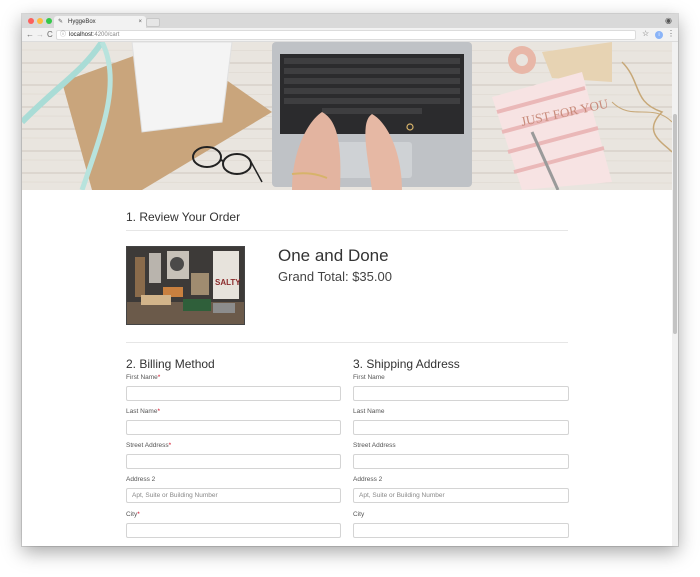  I want to click on shipping-address2-label: Address 2, so click(368, 479).